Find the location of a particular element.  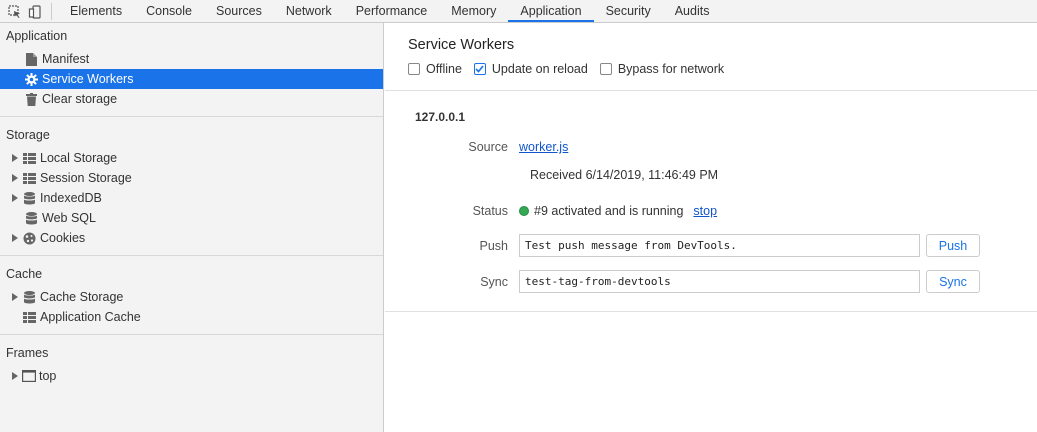

sidebar-item-manifest: Manifest is located at coordinates (191, 59).